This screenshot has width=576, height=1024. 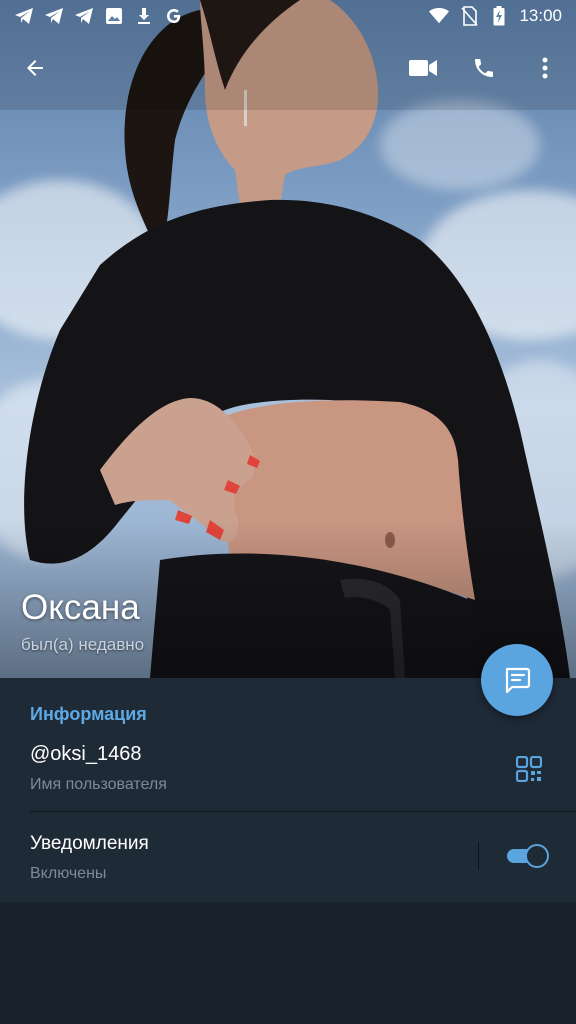 I want to click on profile-name: Оксана, so click(x=80, y=607).